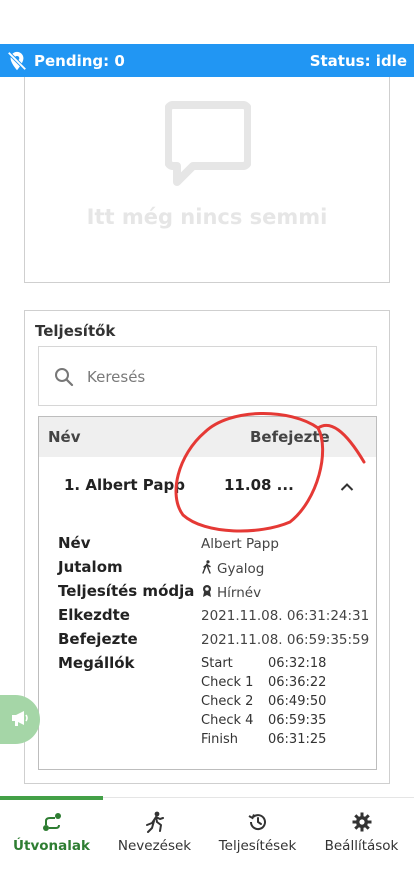 Image resolution: width=414 pixels, height=896 pixels. Describe the element at coordinates (51, 822) in the screenshot. I see `route-icon` at that location.